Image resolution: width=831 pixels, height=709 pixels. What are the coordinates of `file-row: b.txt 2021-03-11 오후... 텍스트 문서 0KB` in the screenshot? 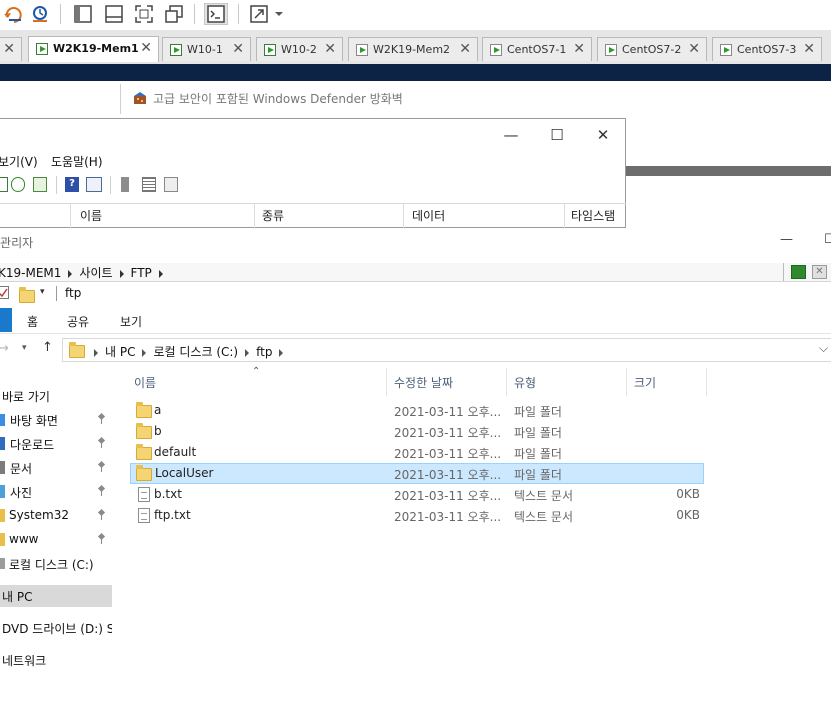 It's located at (417, 494).